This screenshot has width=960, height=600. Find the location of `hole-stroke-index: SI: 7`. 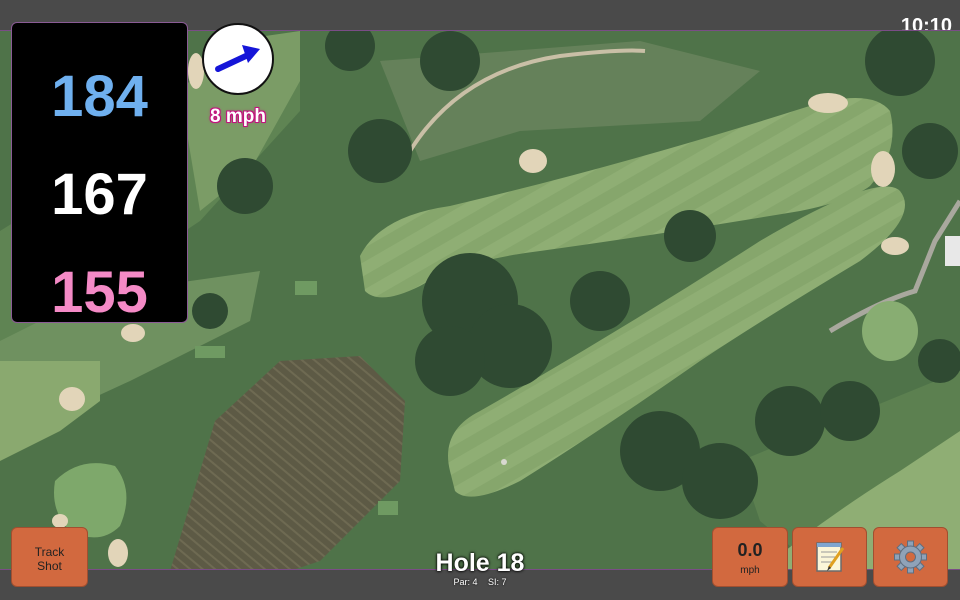

hole-stroke-index: SI: 7 is located at coordinates (497, 582).